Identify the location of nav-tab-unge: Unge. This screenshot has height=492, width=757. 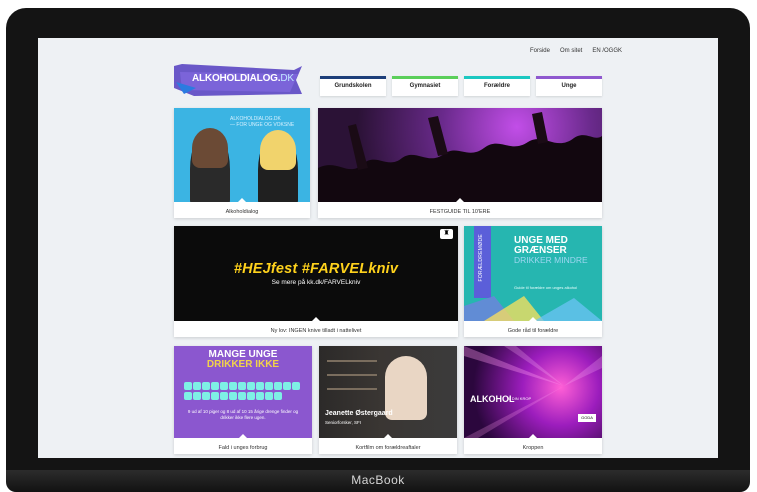
(569, 86).